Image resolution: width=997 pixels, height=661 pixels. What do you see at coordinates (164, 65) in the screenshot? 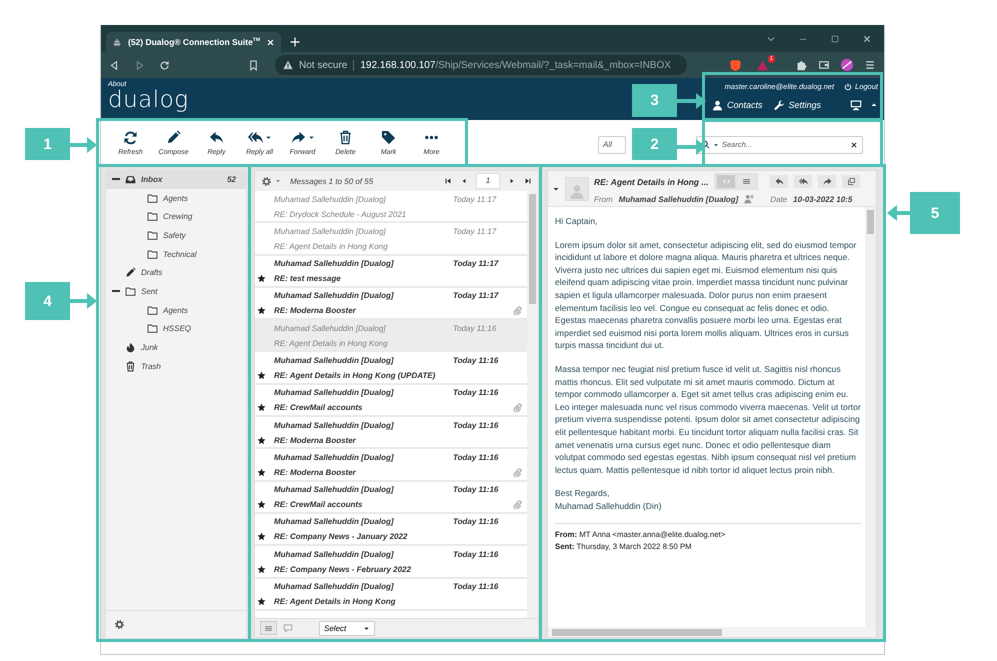
I see `reload-icon` at bounding box center [164, 65].